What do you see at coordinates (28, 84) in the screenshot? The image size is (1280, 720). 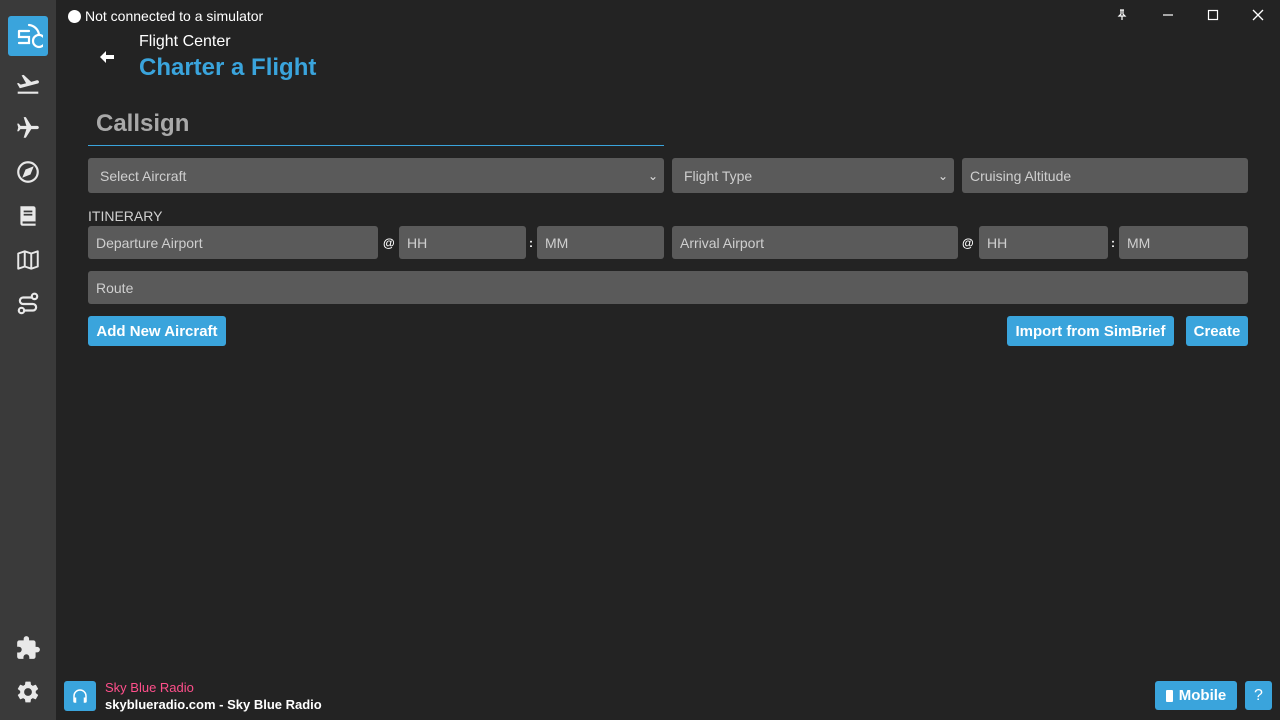 I see `flight-departure-icon` at bounding box center [28, 84].